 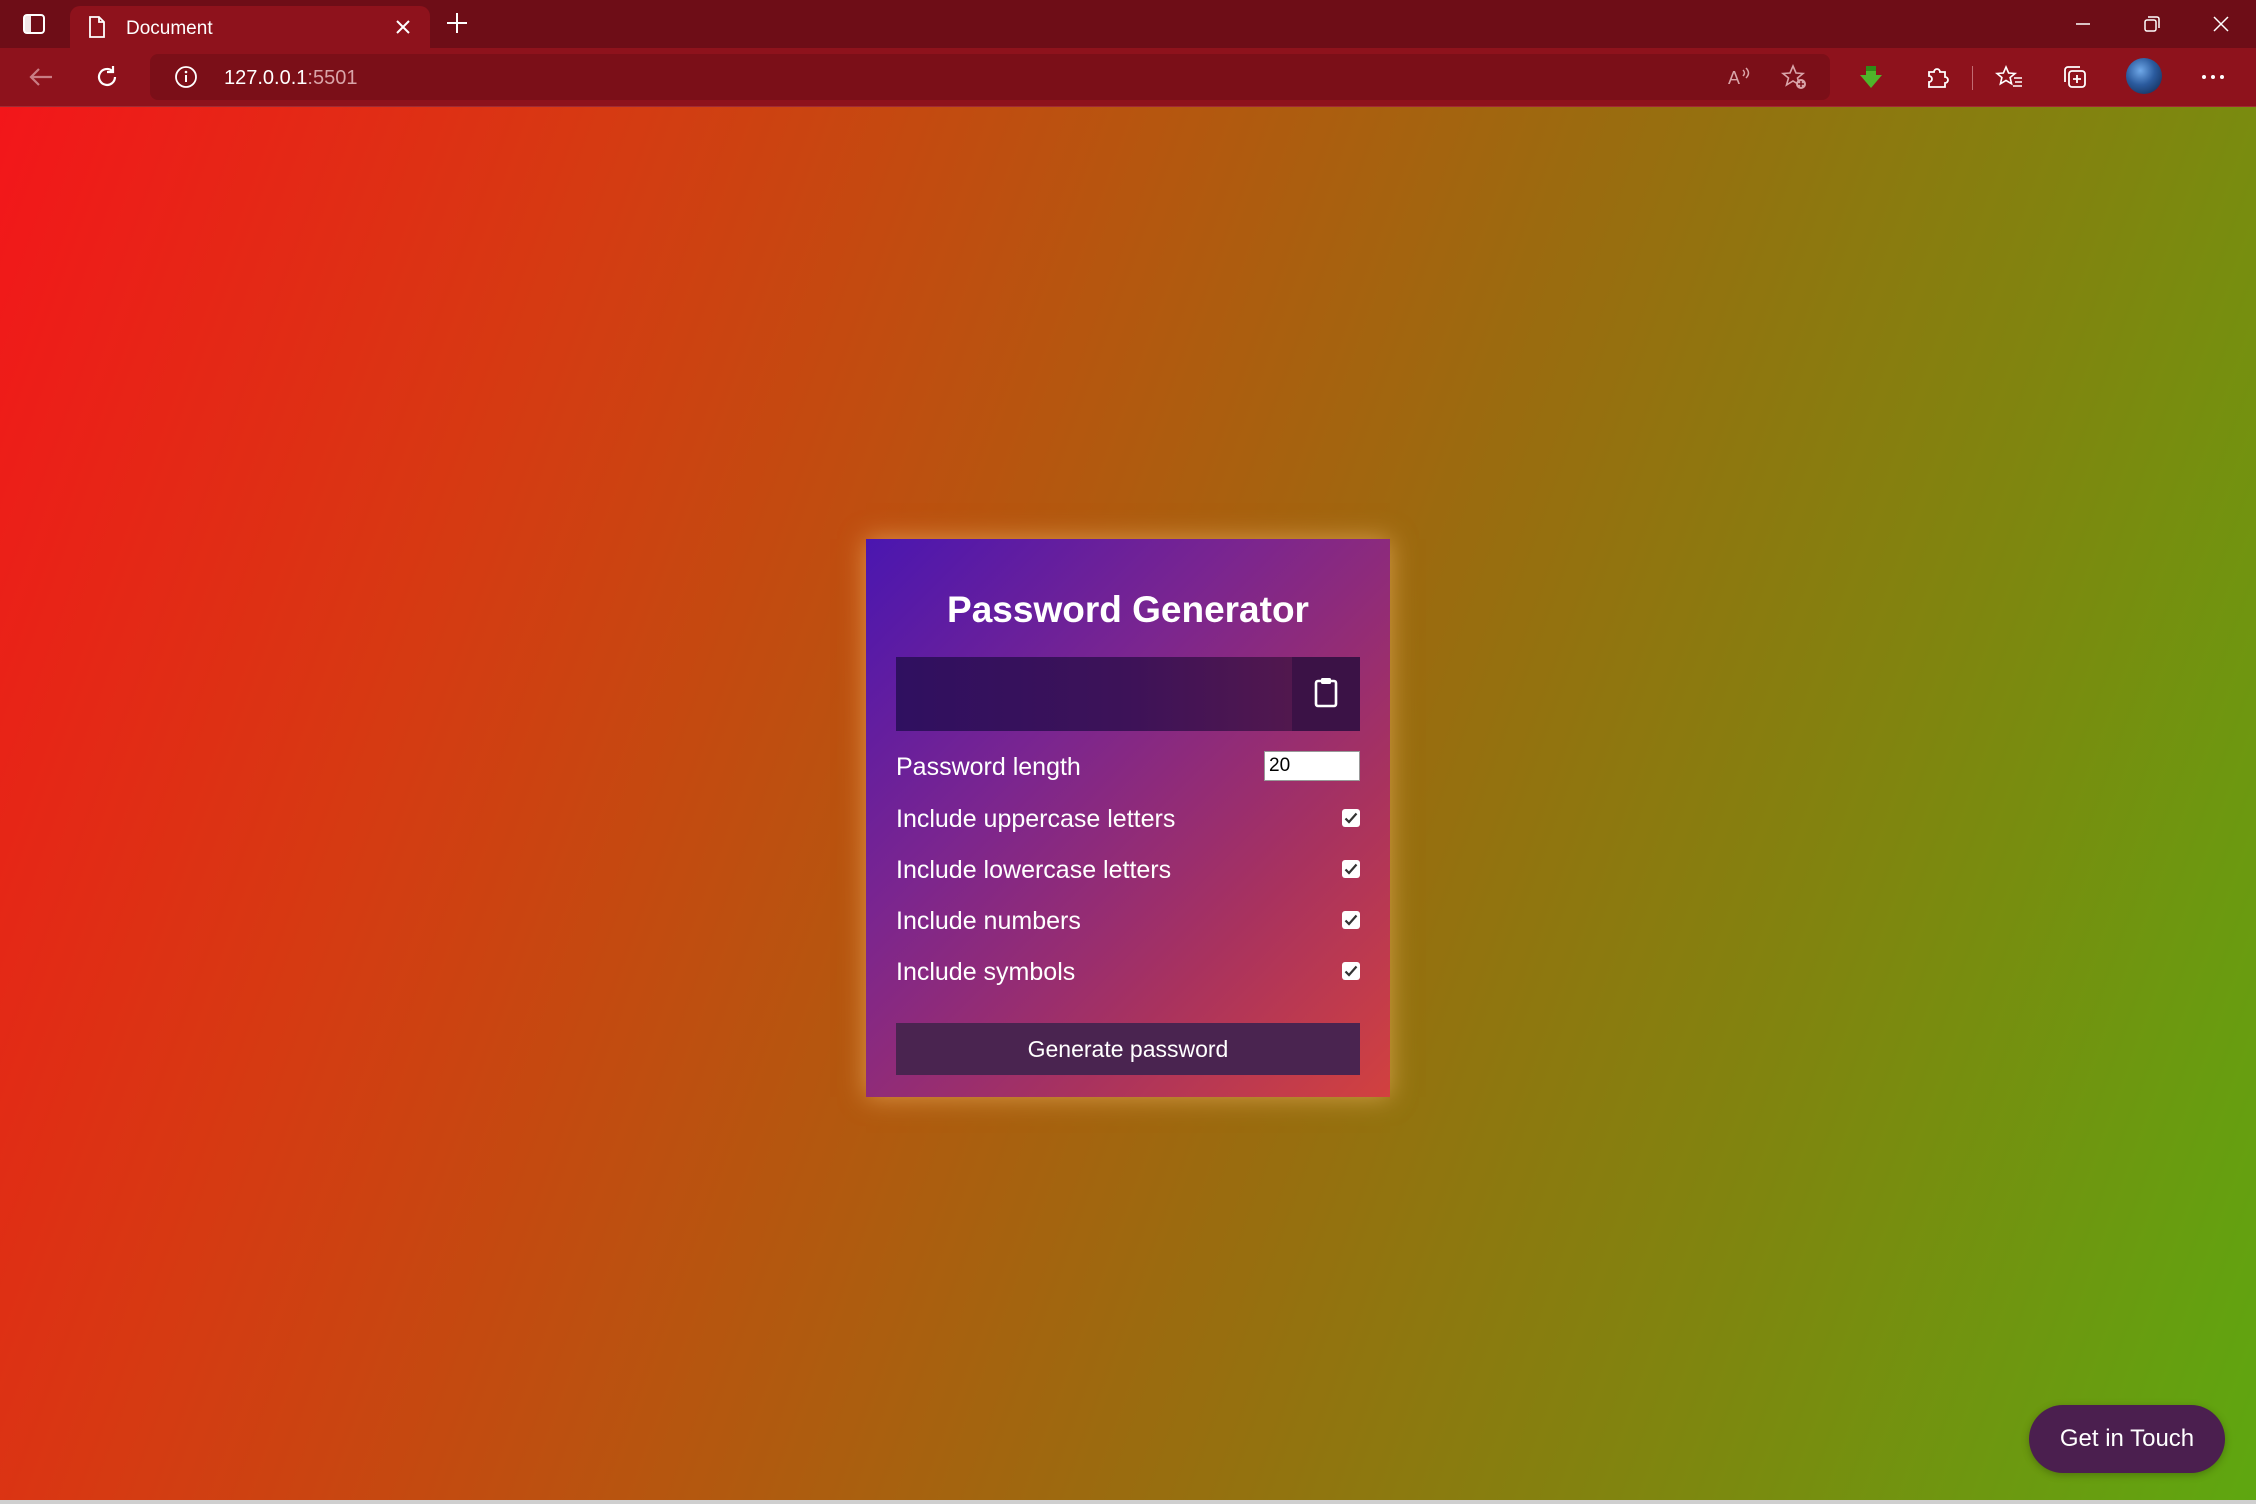 What do you see at coordinates (2127, 1439) in the screenshot?
I see `get-in-touch-button: Get in Touch` at bounding box center [2127, 1439].